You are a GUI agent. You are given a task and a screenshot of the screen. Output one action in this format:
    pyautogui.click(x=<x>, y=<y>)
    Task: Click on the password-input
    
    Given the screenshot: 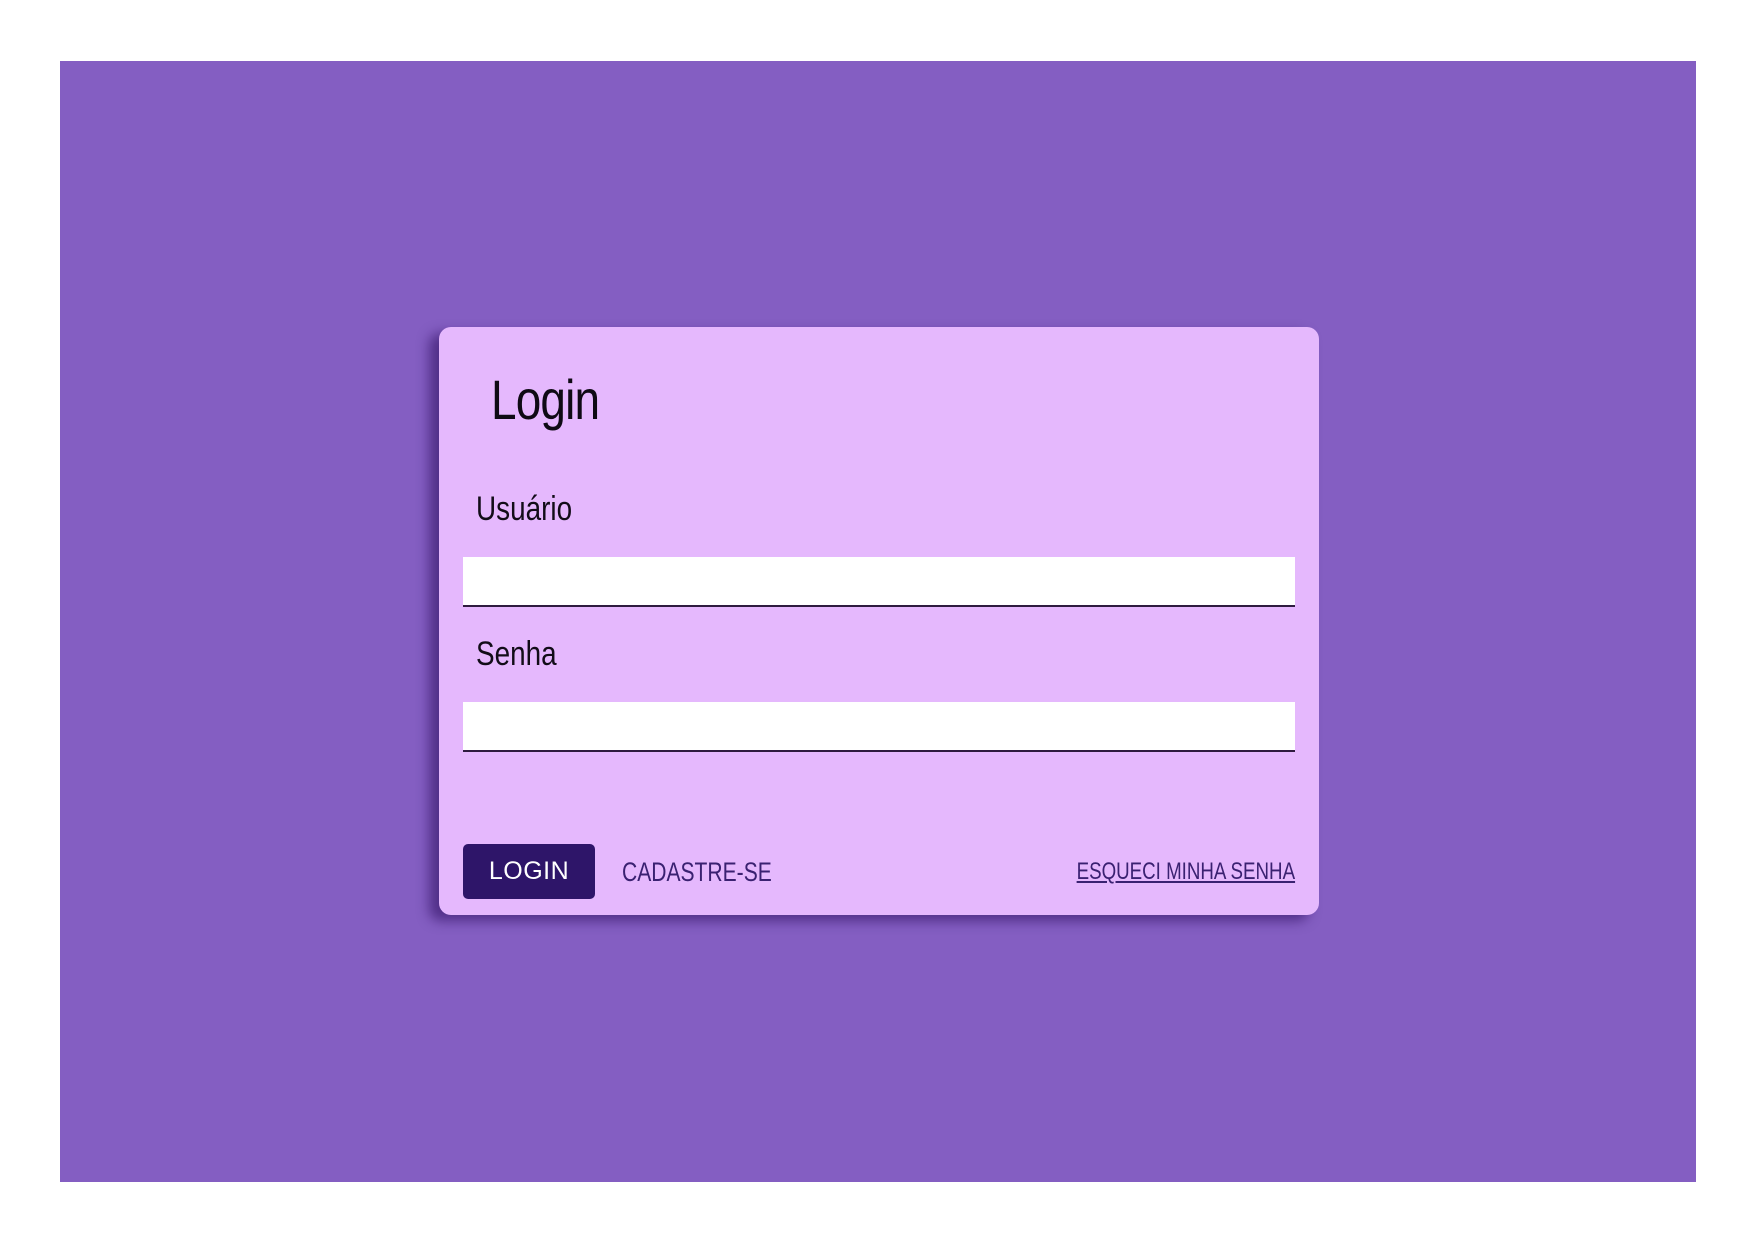 What is the action you would take?
    pyautogui.click(x=879, y=727)
    